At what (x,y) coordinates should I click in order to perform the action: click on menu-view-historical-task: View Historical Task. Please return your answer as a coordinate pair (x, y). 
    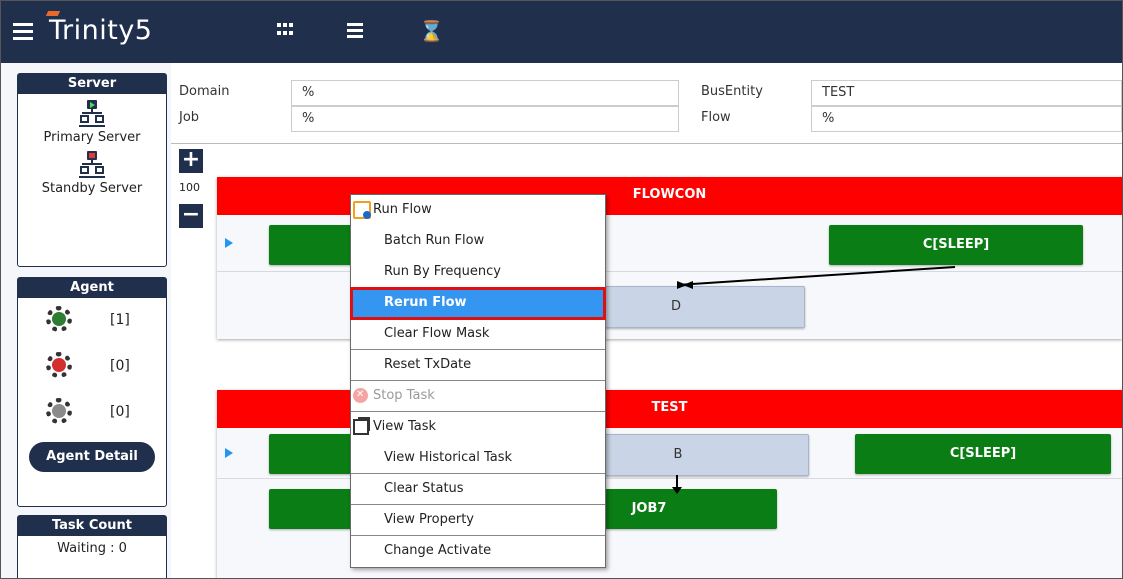
    Looking at the image, I should click on (478, 458).